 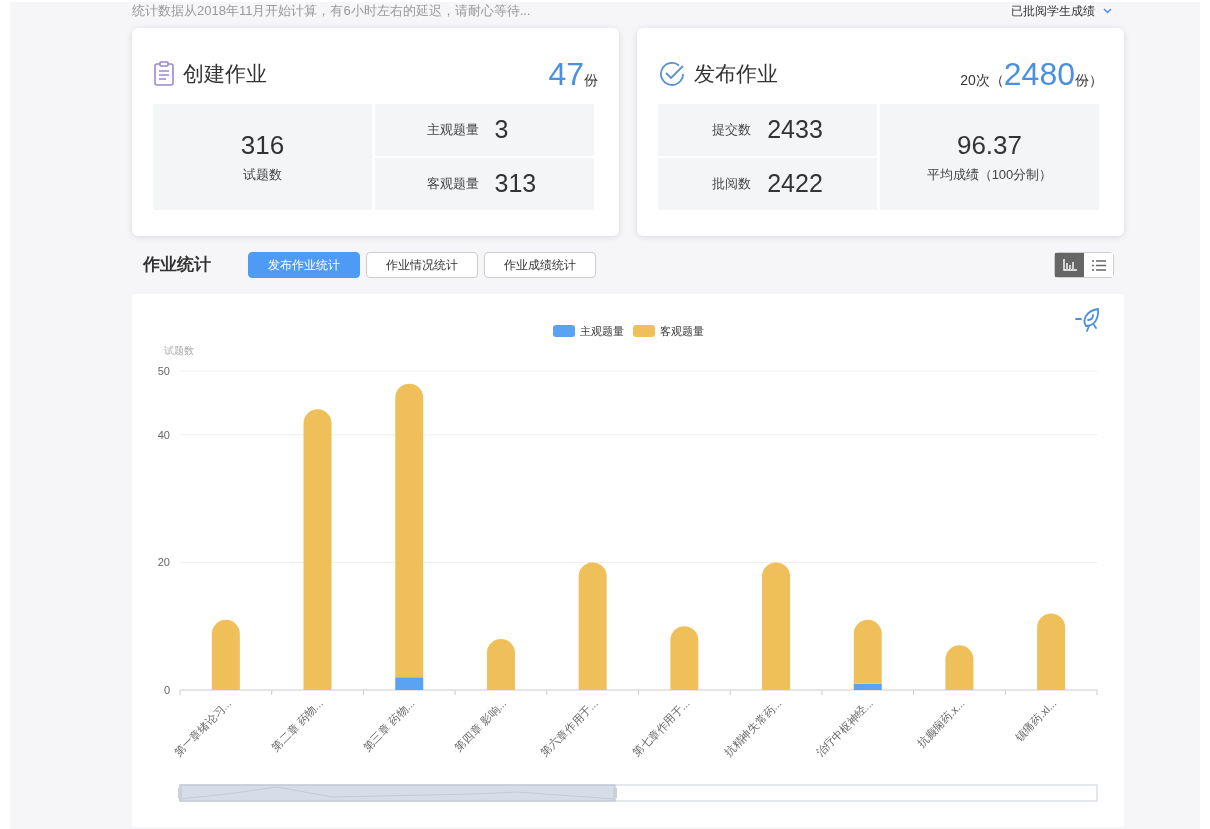 I want to click on filter-dropdown: 已批阅学生成绩, so click(x=1067, y=11).